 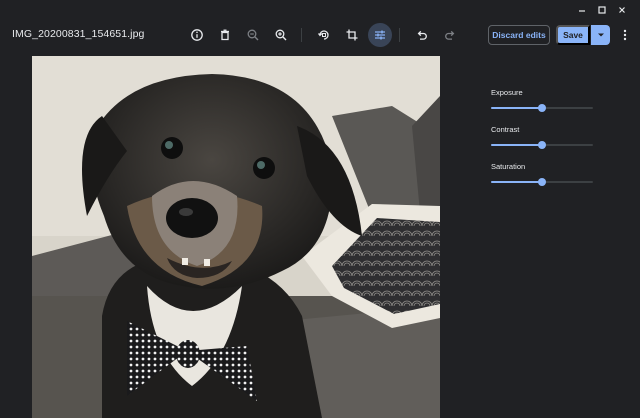 I want to click on saturation-slider-group: Saturation, so click(x=542, y=180).